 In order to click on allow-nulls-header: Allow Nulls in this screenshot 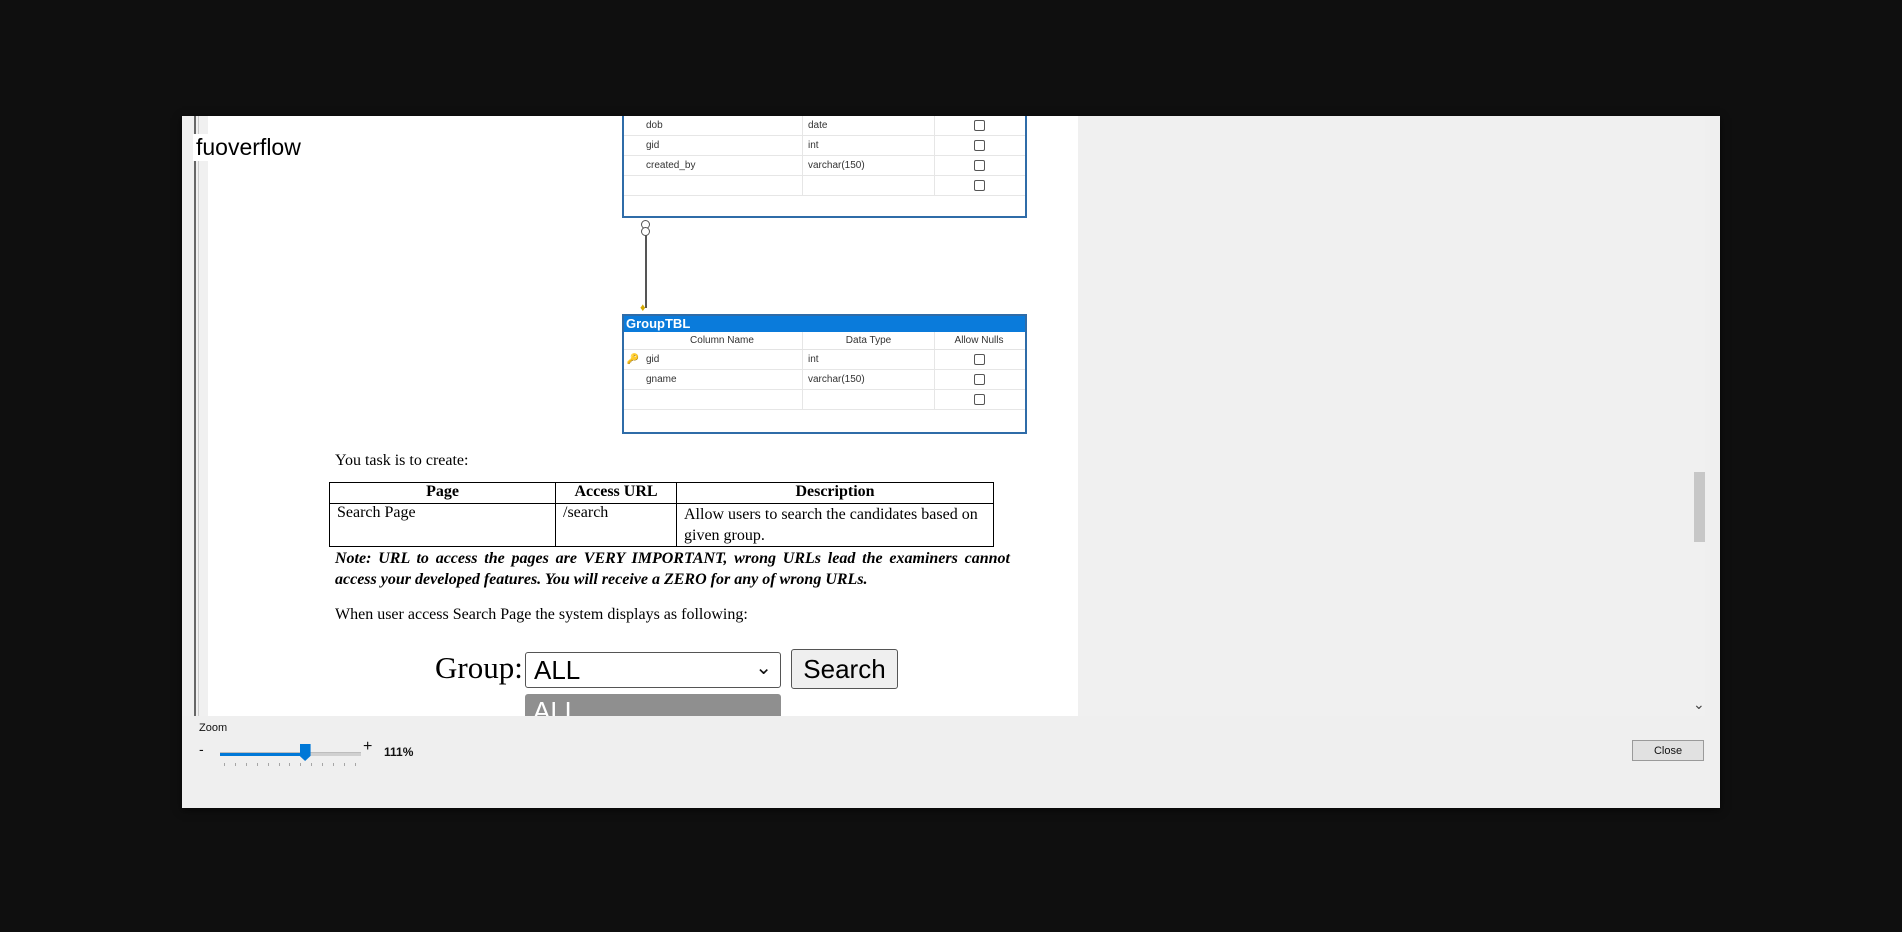, I will do `click(979, 340)`.